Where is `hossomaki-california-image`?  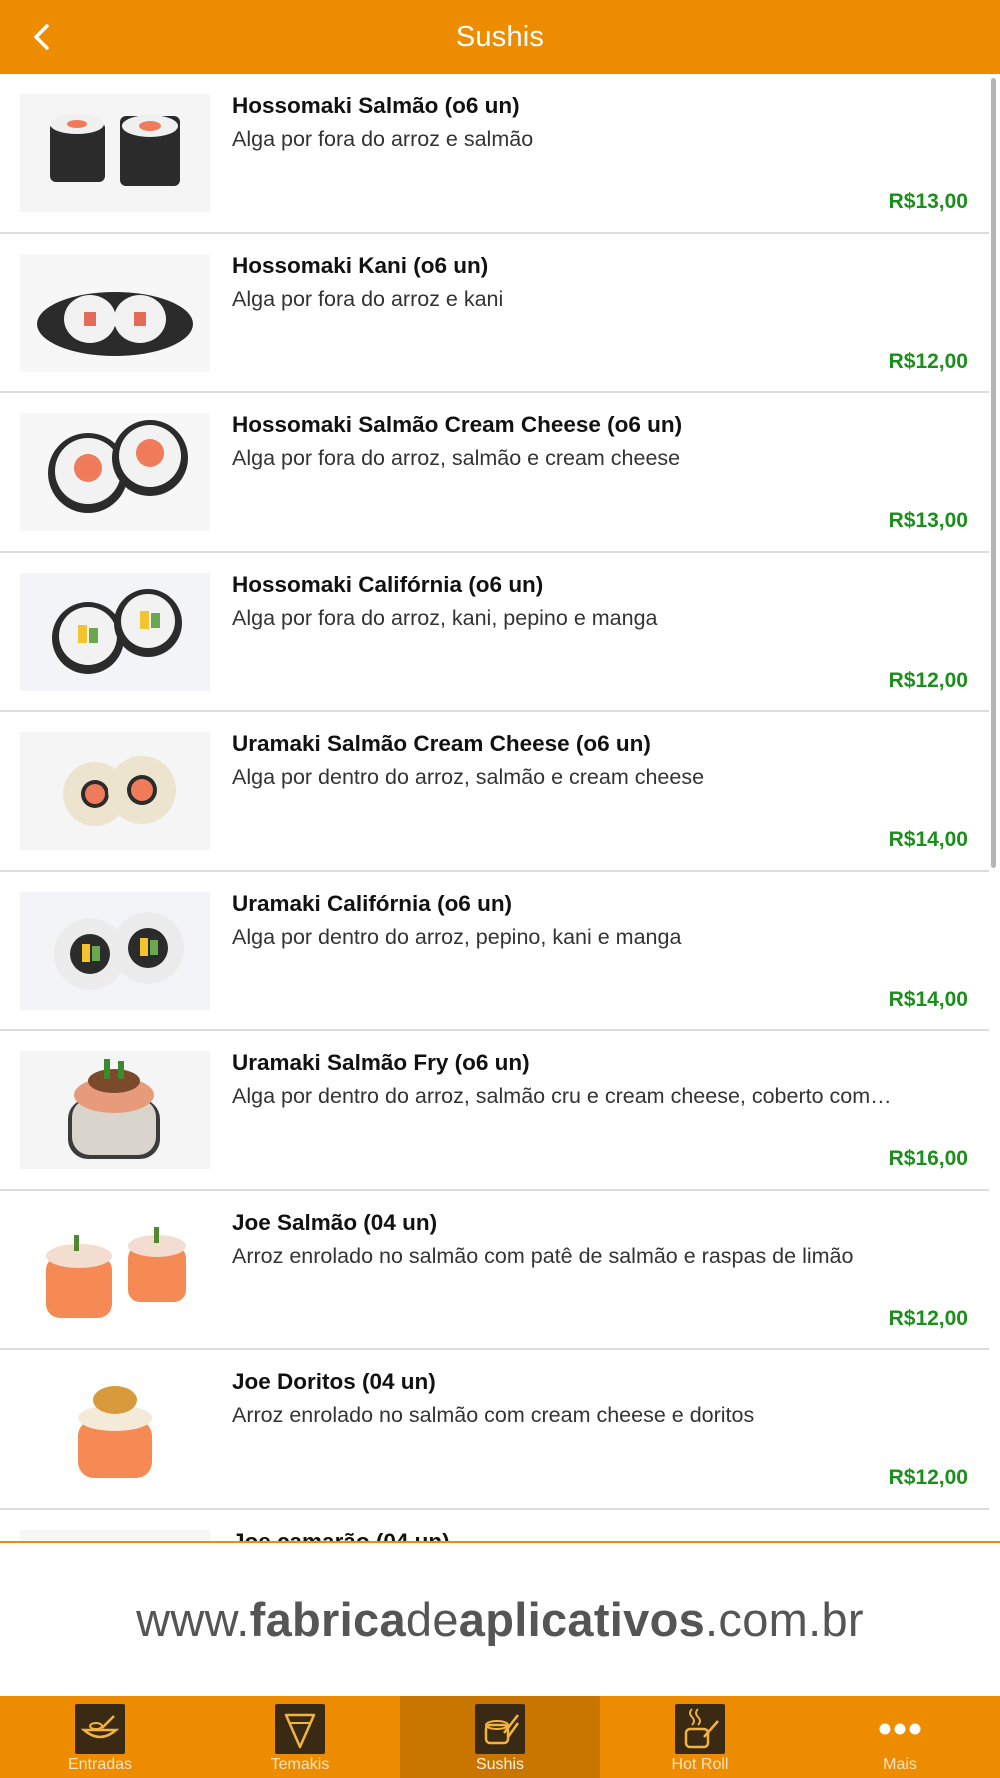
hossomaki-california-image is located at coordinates (115, 631).